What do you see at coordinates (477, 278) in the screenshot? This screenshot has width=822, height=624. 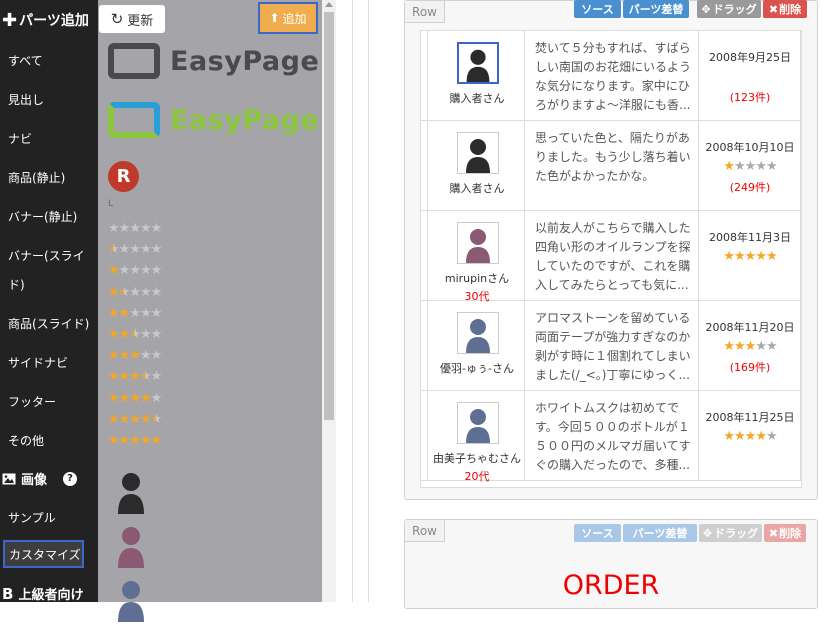 I see `reviewer-name: mirupinさん` at bounding box center [477, 278].